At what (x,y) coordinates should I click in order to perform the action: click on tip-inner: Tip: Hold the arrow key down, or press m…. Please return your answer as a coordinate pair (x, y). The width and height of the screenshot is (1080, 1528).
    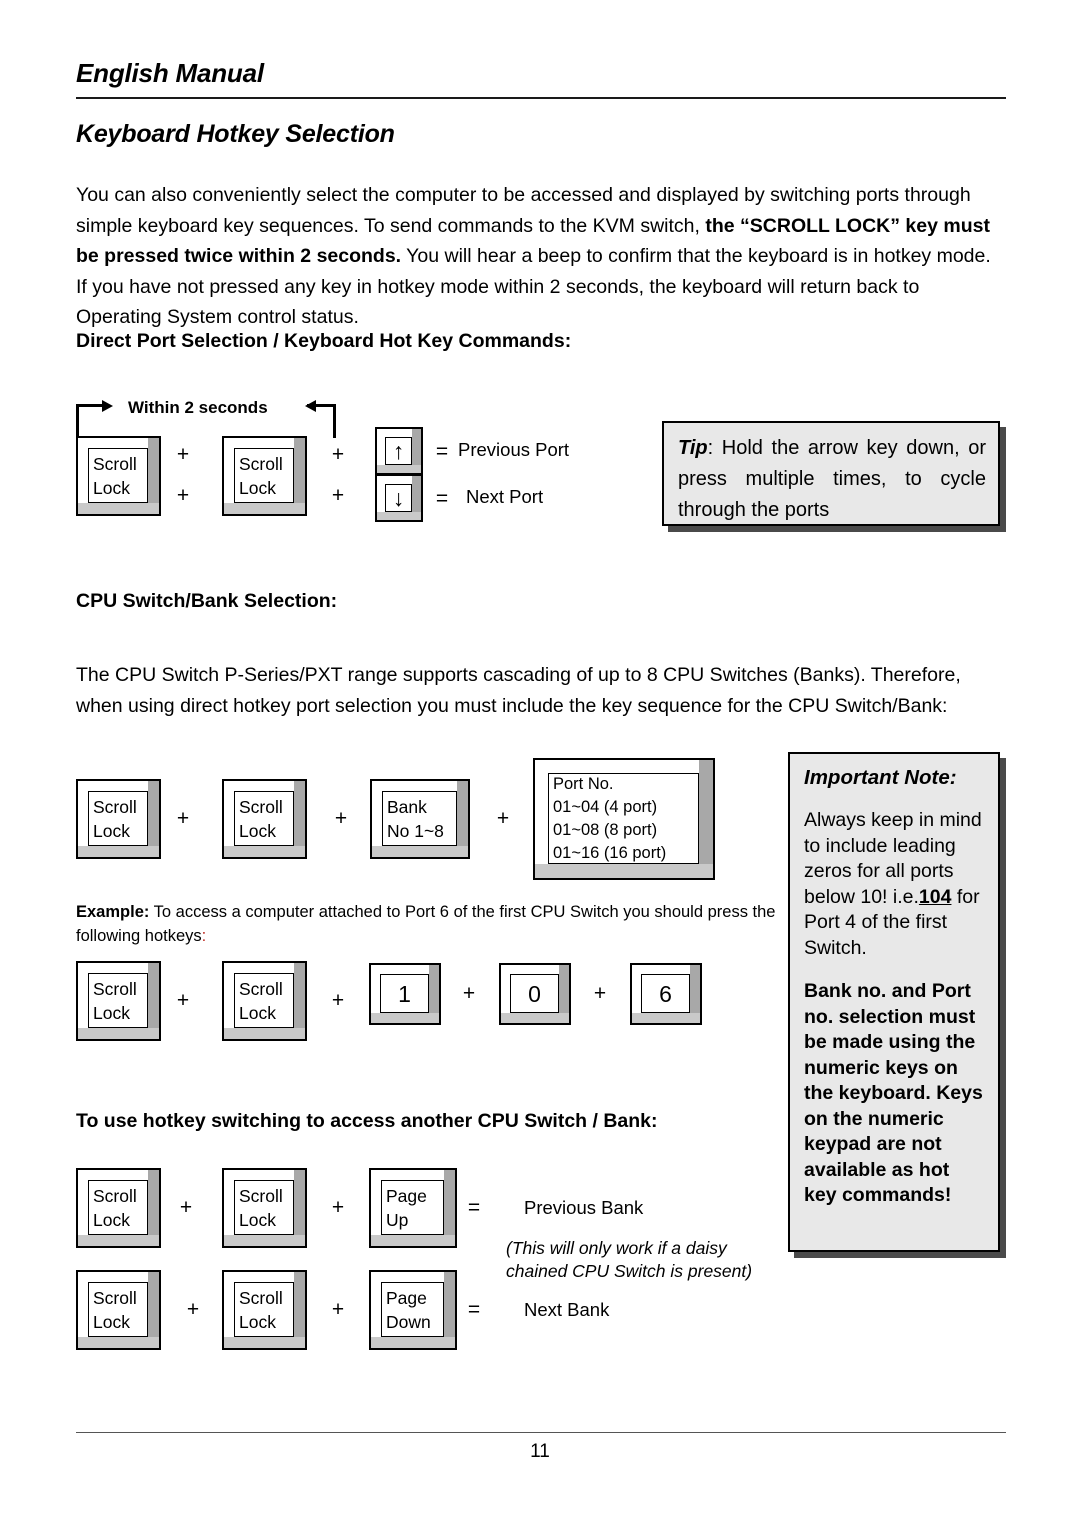
    Looking at the image, I should click on (831, 479).